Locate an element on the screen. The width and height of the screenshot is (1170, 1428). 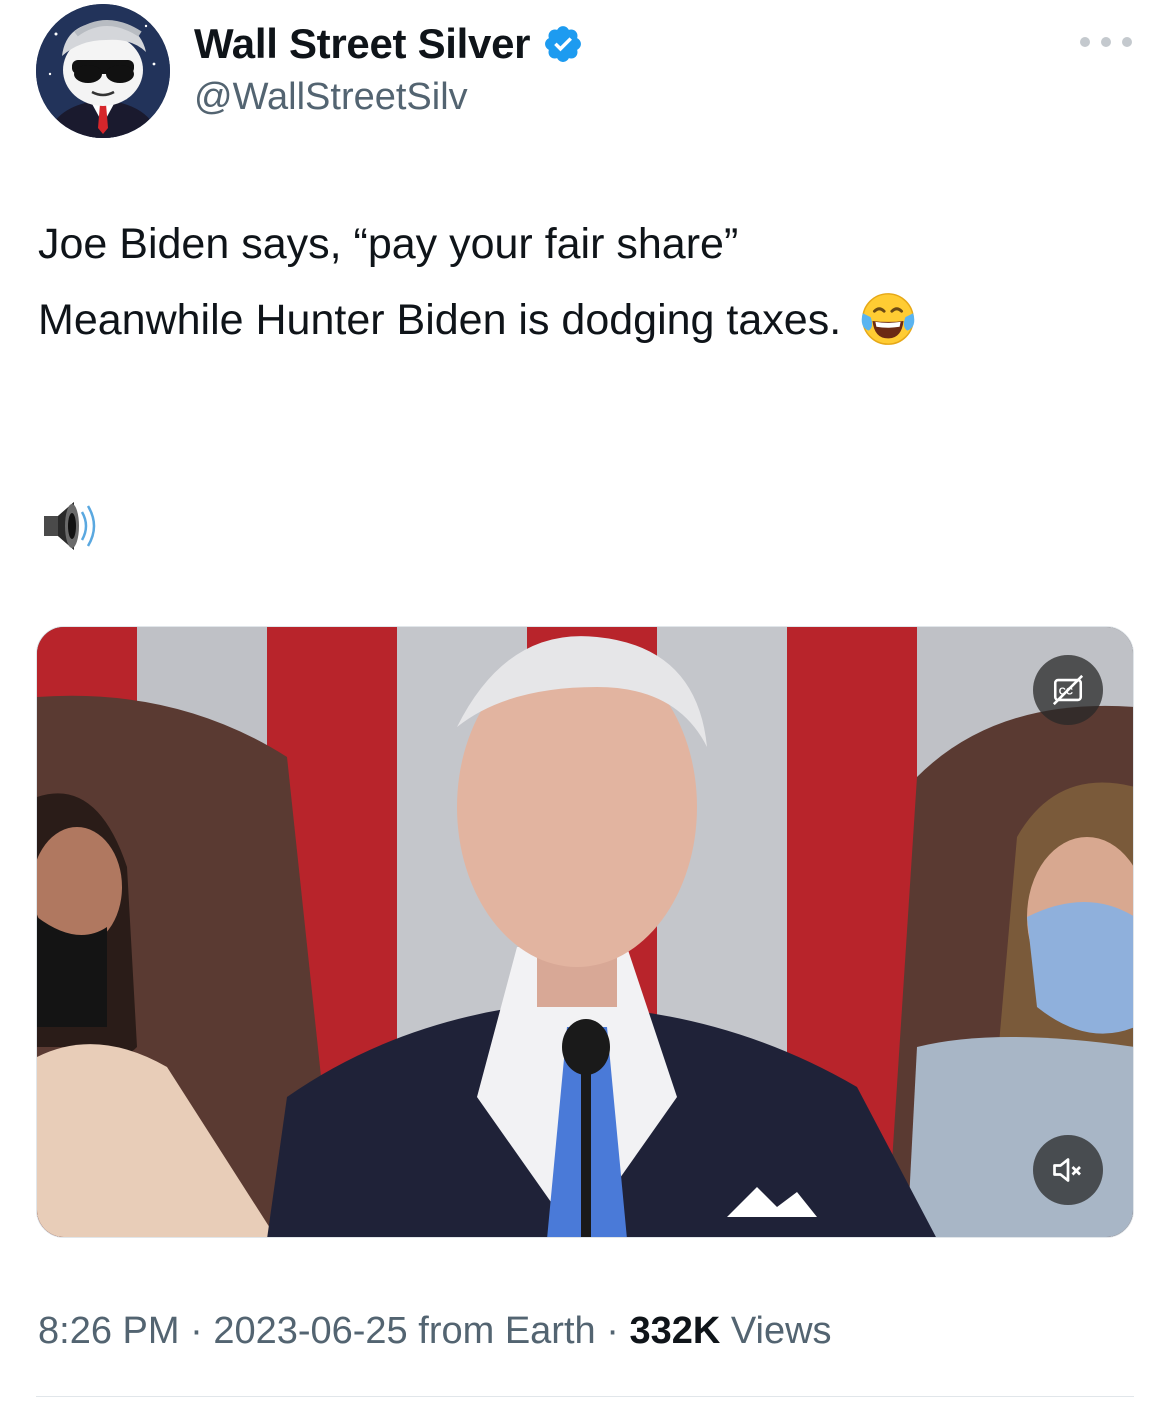
ellipsis-icon is located at coordinates (1106, 42).